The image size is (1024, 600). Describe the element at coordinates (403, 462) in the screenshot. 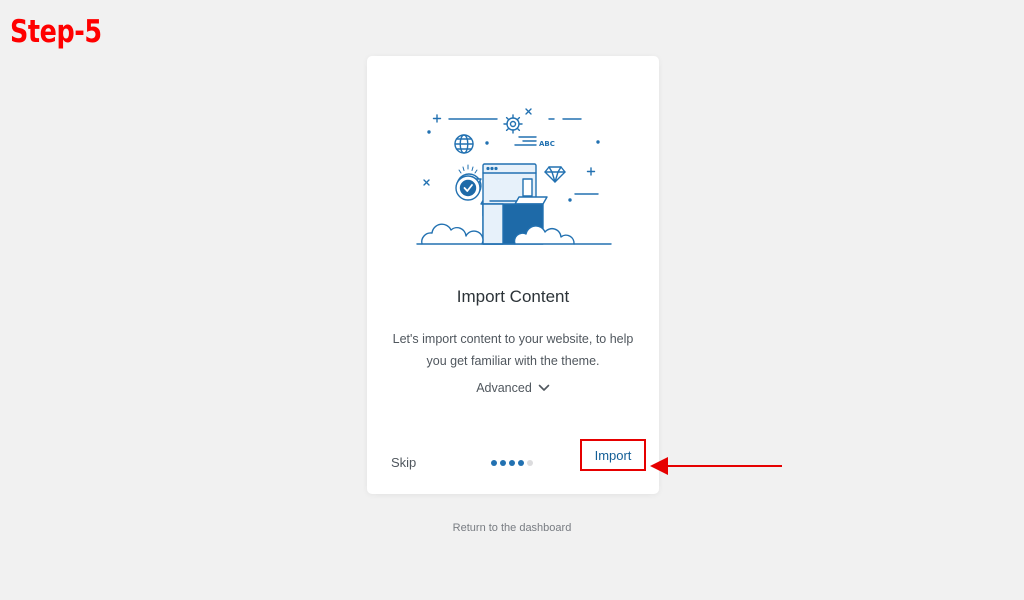

I see `skip-button: Skip` at that location.